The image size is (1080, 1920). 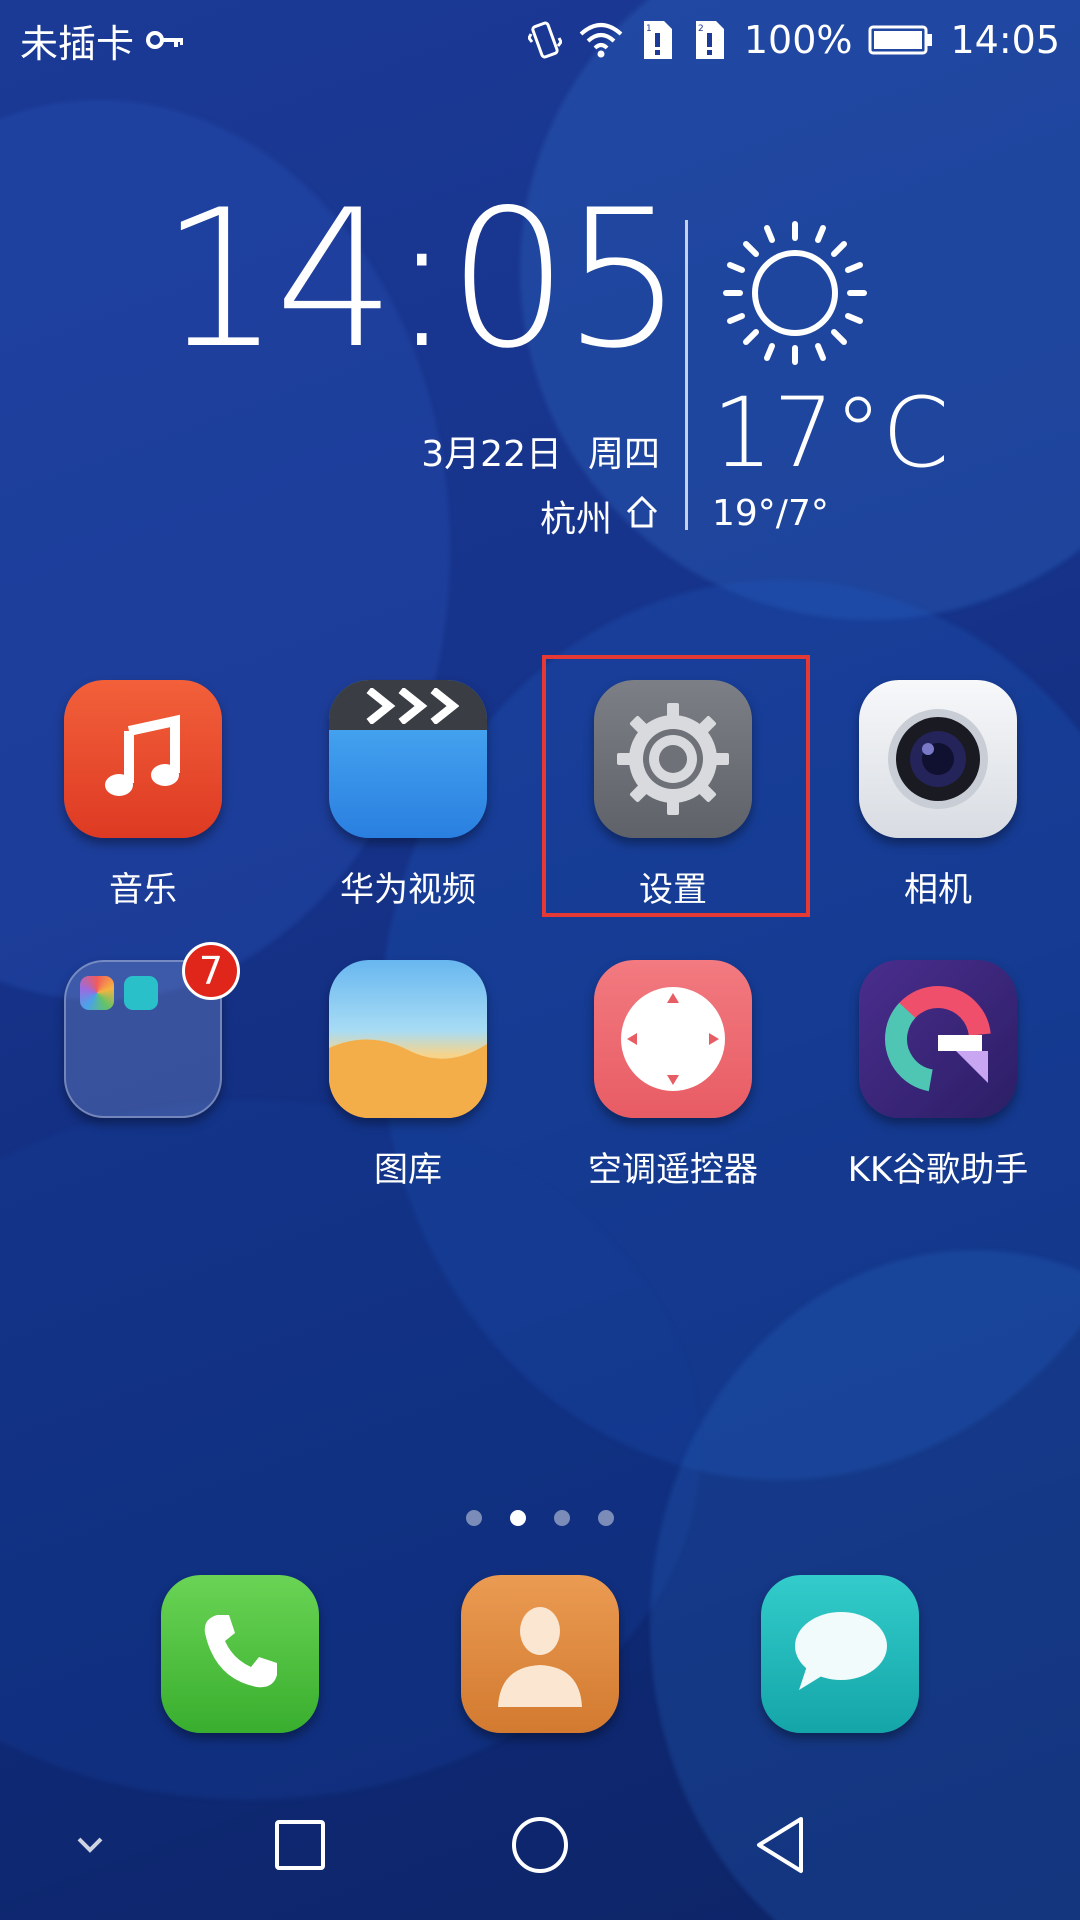 I want to click on clock-date-row: 3月22日 周四, so click(x=530, y=451).